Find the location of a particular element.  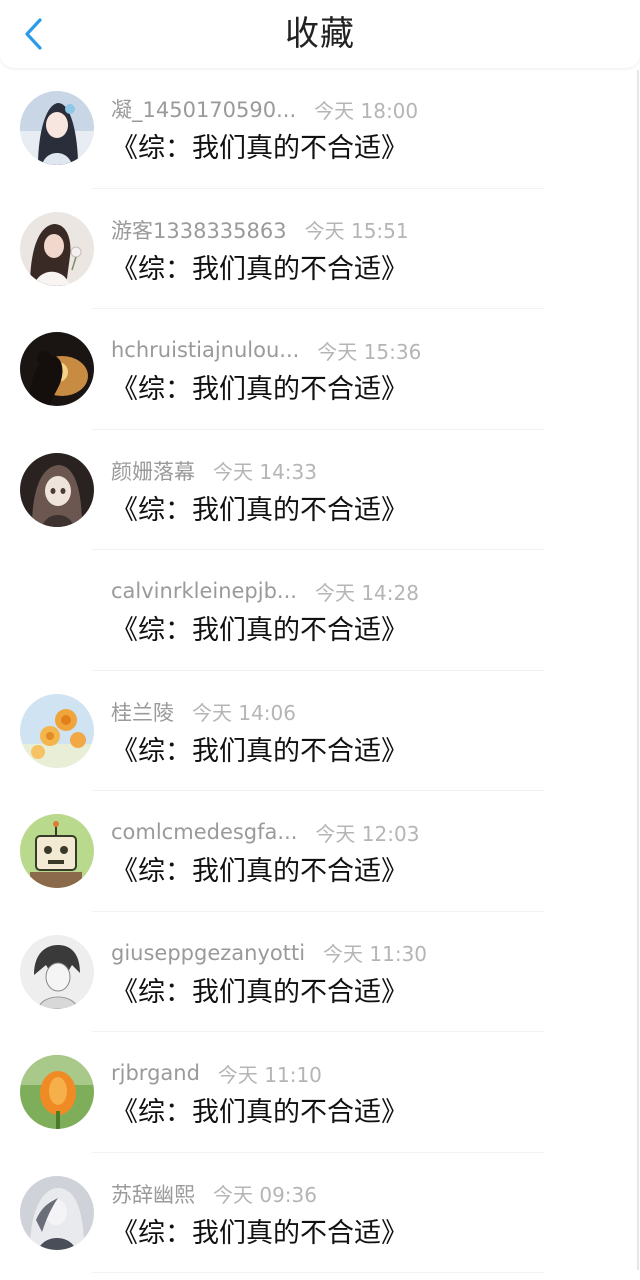

item-meta: 凝_1450170590... 今天 18:00 is located at coordinates (264, 109).